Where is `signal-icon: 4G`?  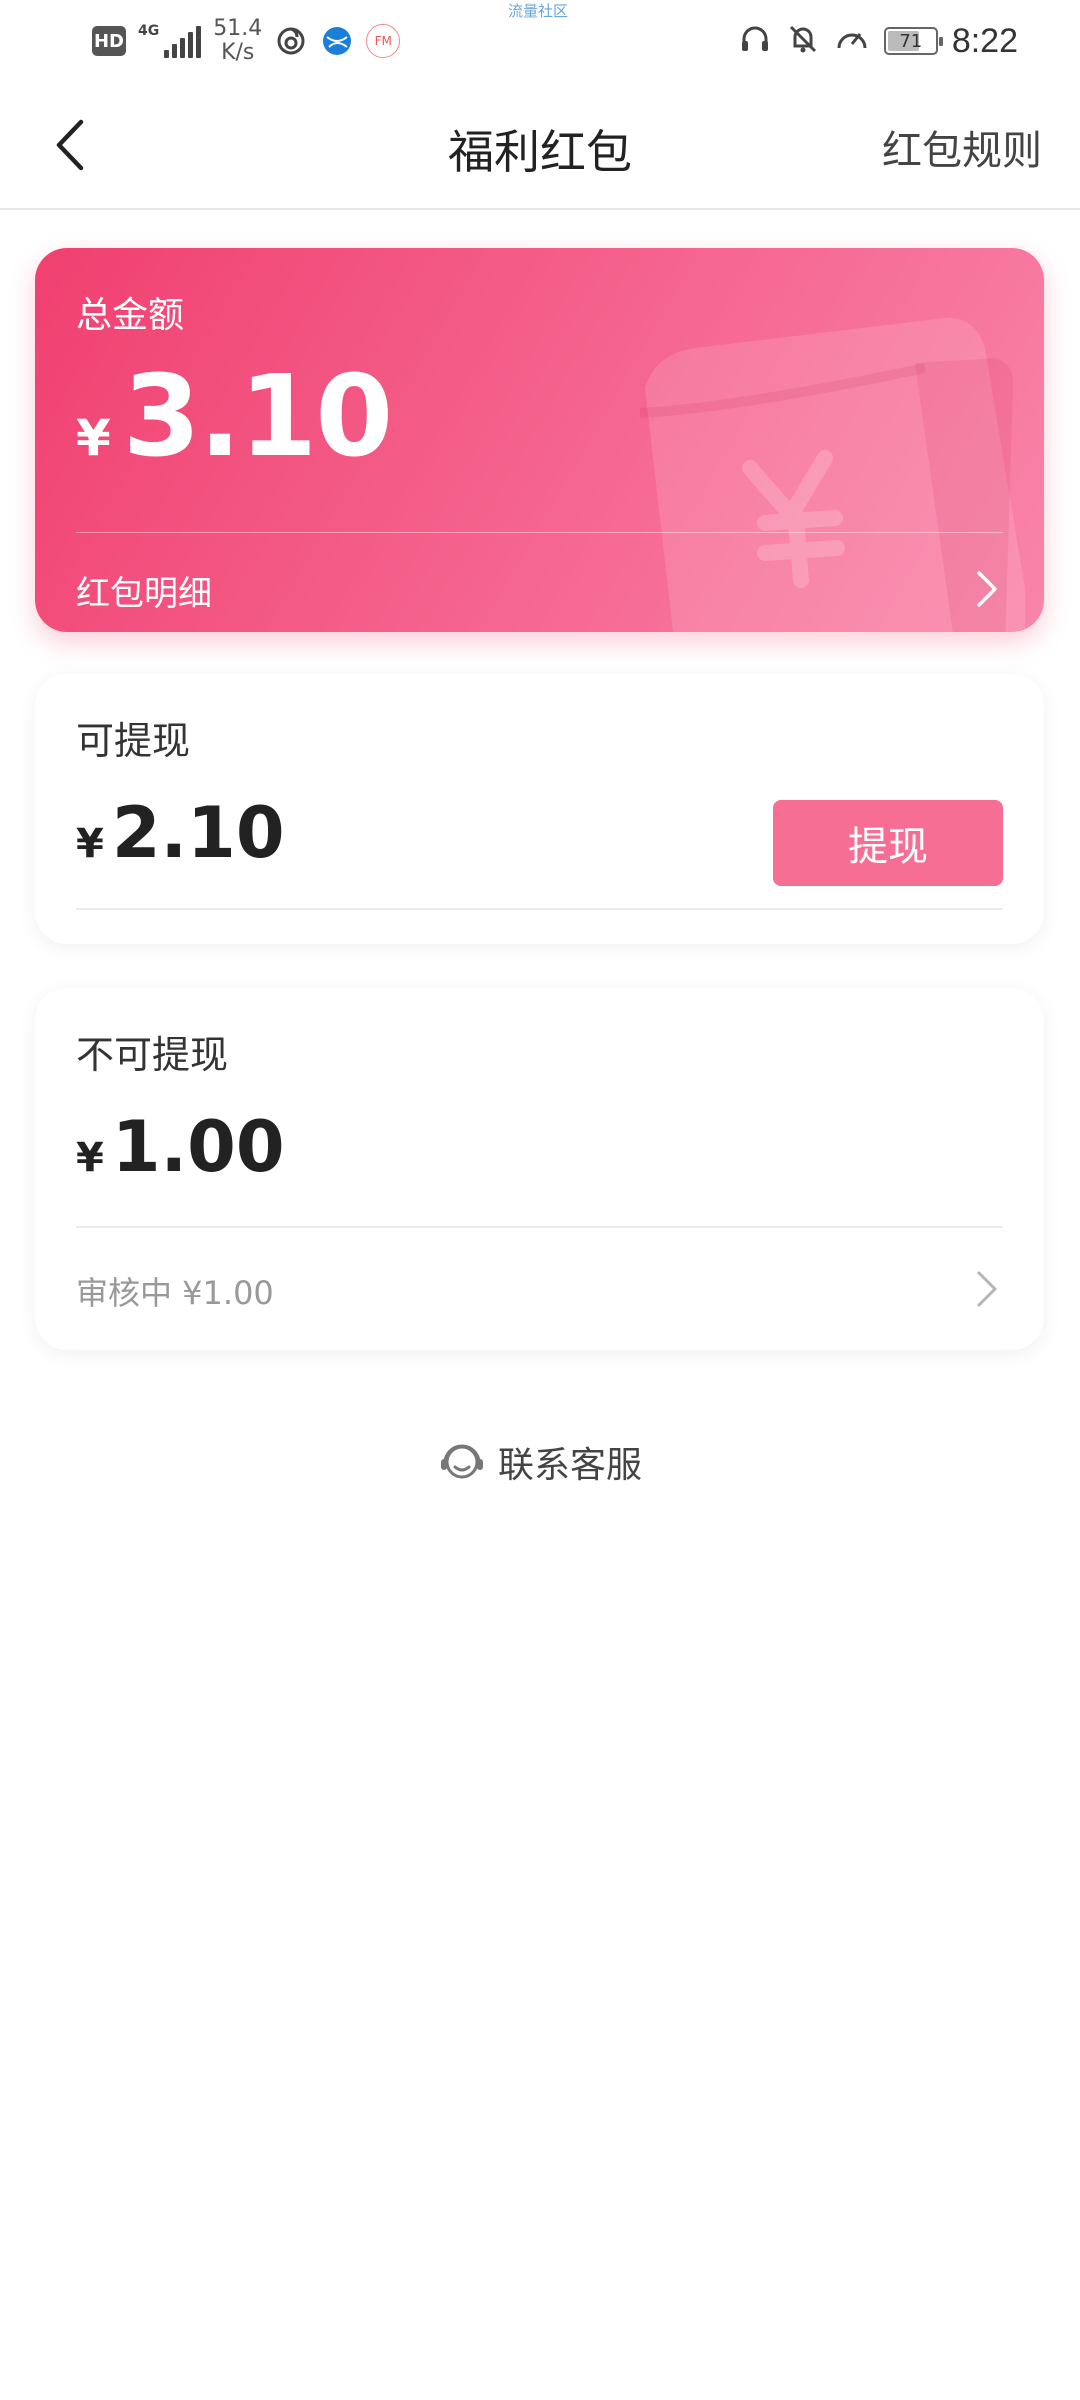 signal-icon: 4G is located at coordinates (170, 40).